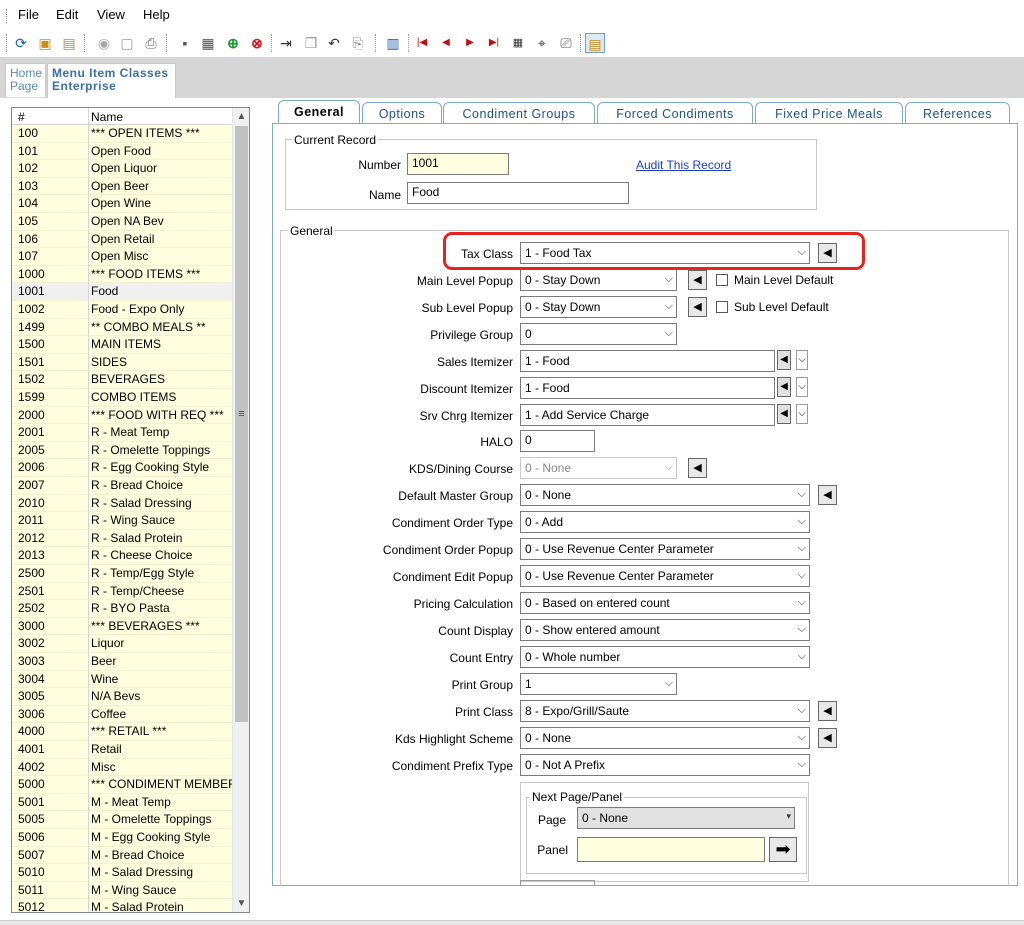  I want to click on last-icon: ▶|, so click(494, 43).